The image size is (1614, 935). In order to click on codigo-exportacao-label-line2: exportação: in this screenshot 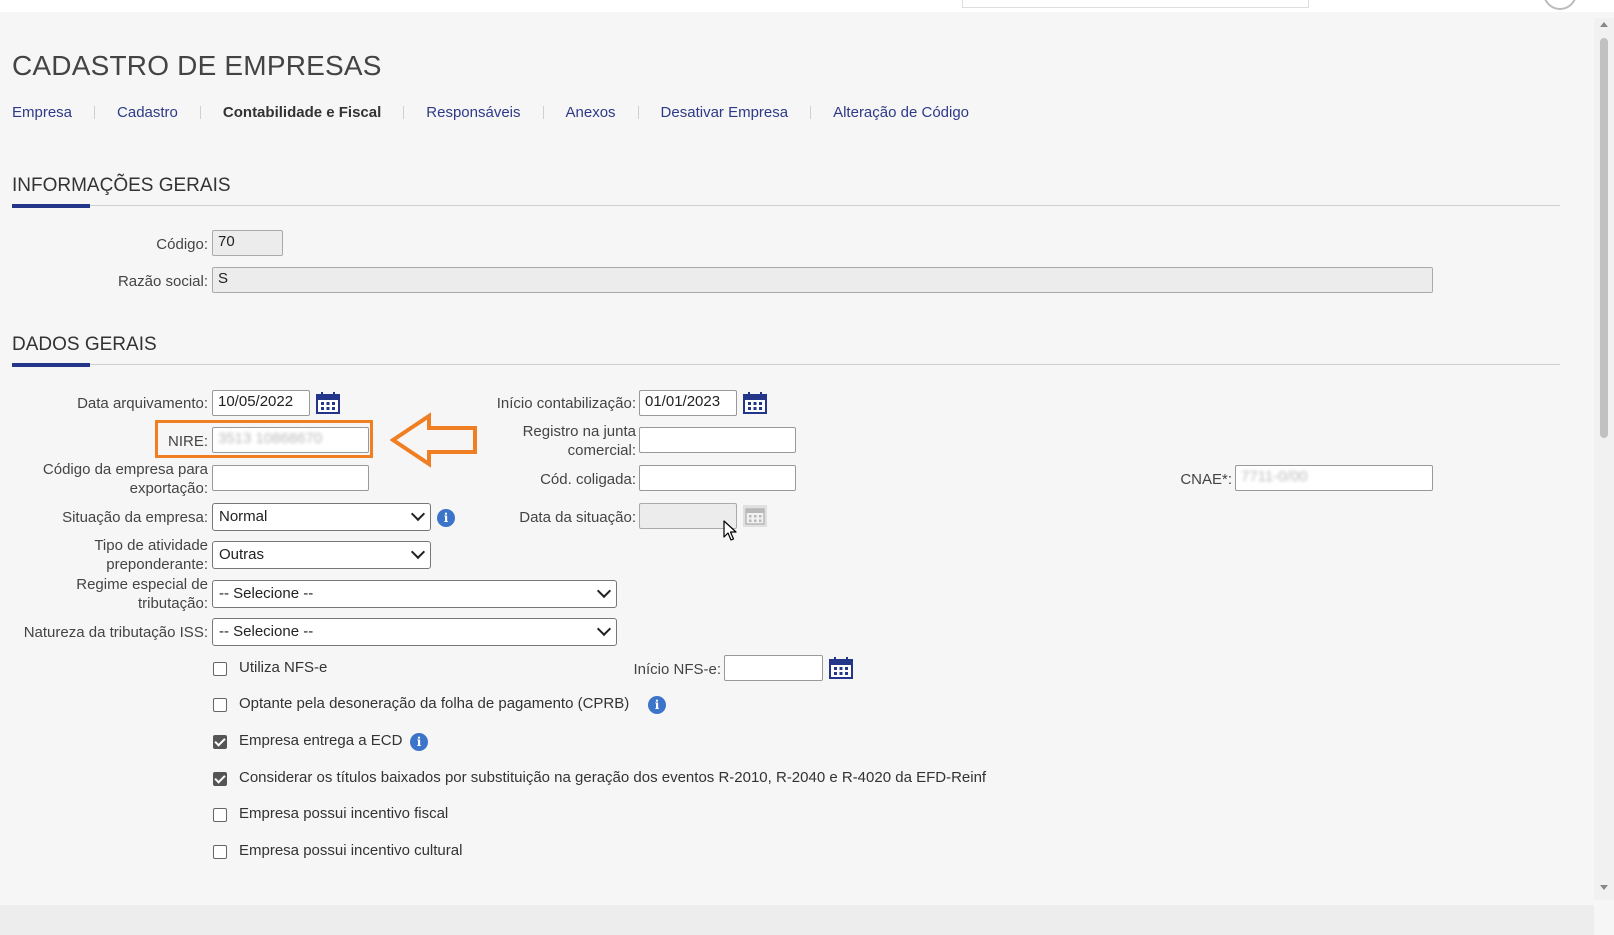, I will do `click(168, 488)`.